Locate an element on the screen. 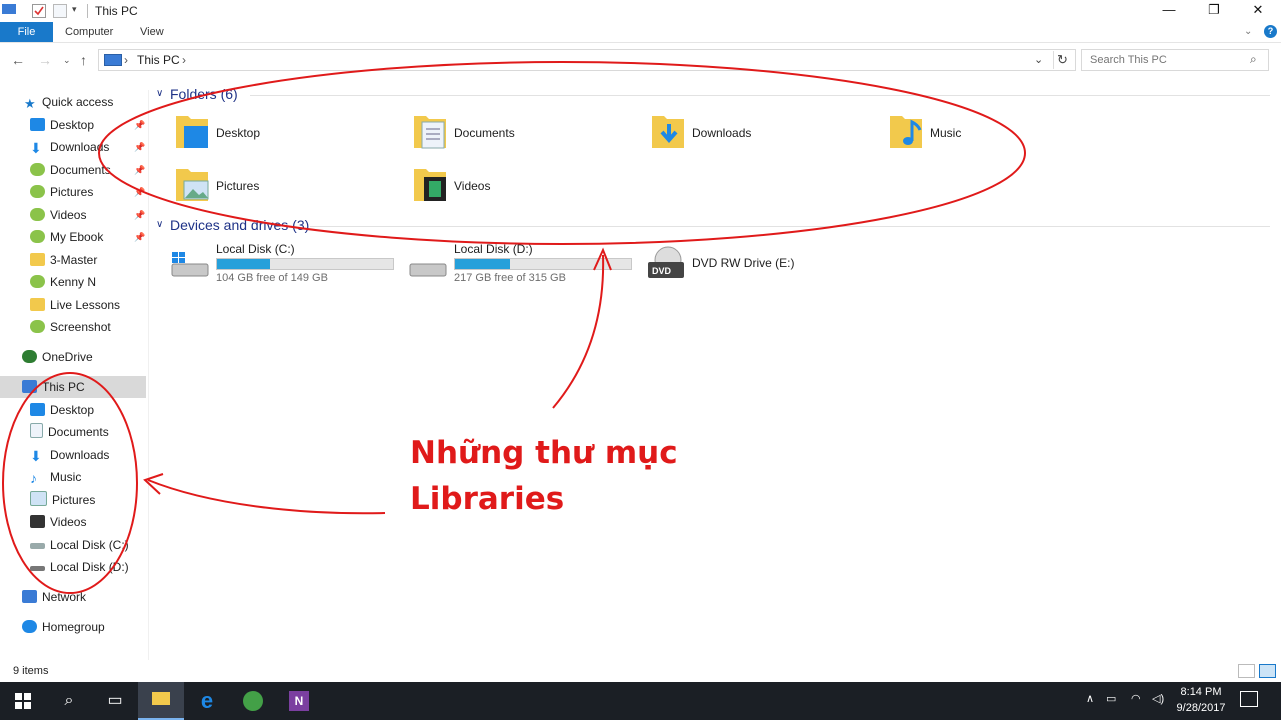 The height and width of the screenshot is (724, 1281). file-explorer-icon is located at coordinates (161, 701).